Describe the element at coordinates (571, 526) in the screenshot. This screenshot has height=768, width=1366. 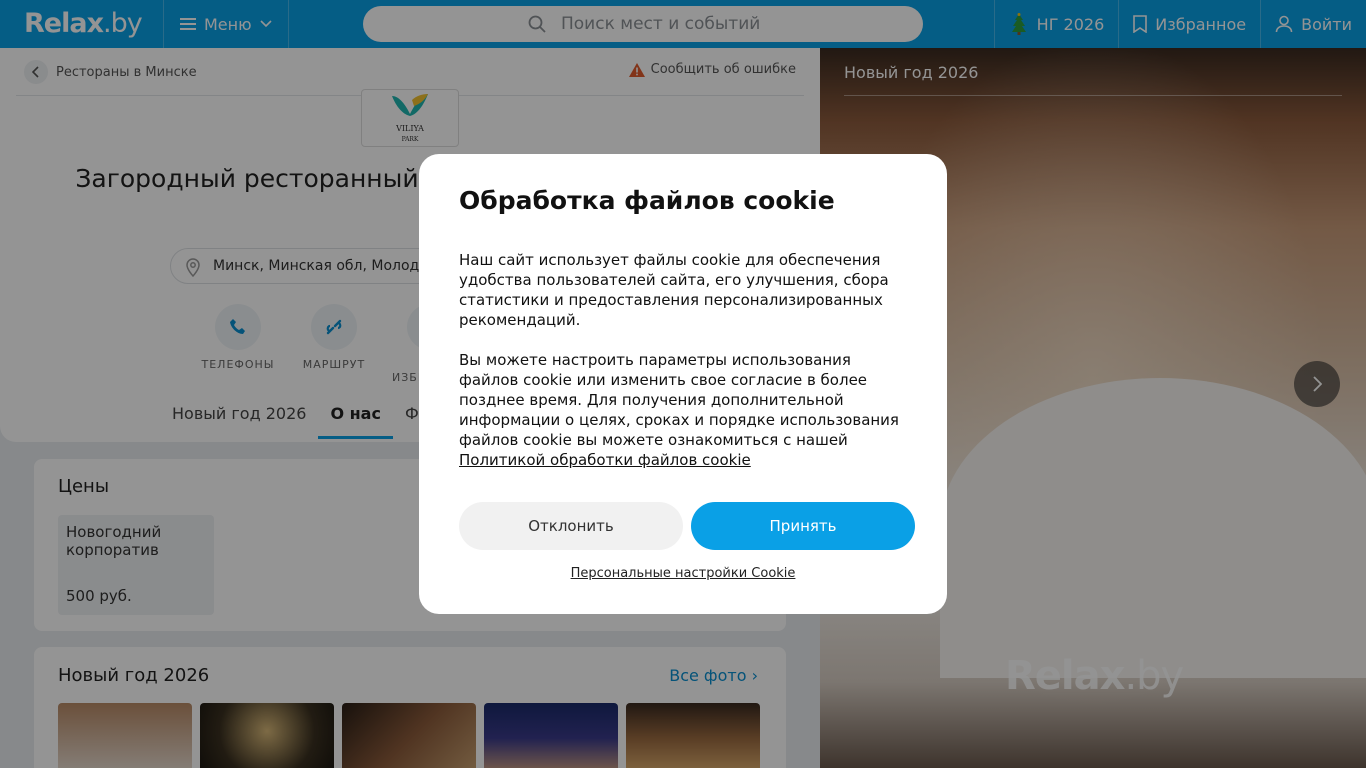
I see `decline-button: Отклонить` at that location.